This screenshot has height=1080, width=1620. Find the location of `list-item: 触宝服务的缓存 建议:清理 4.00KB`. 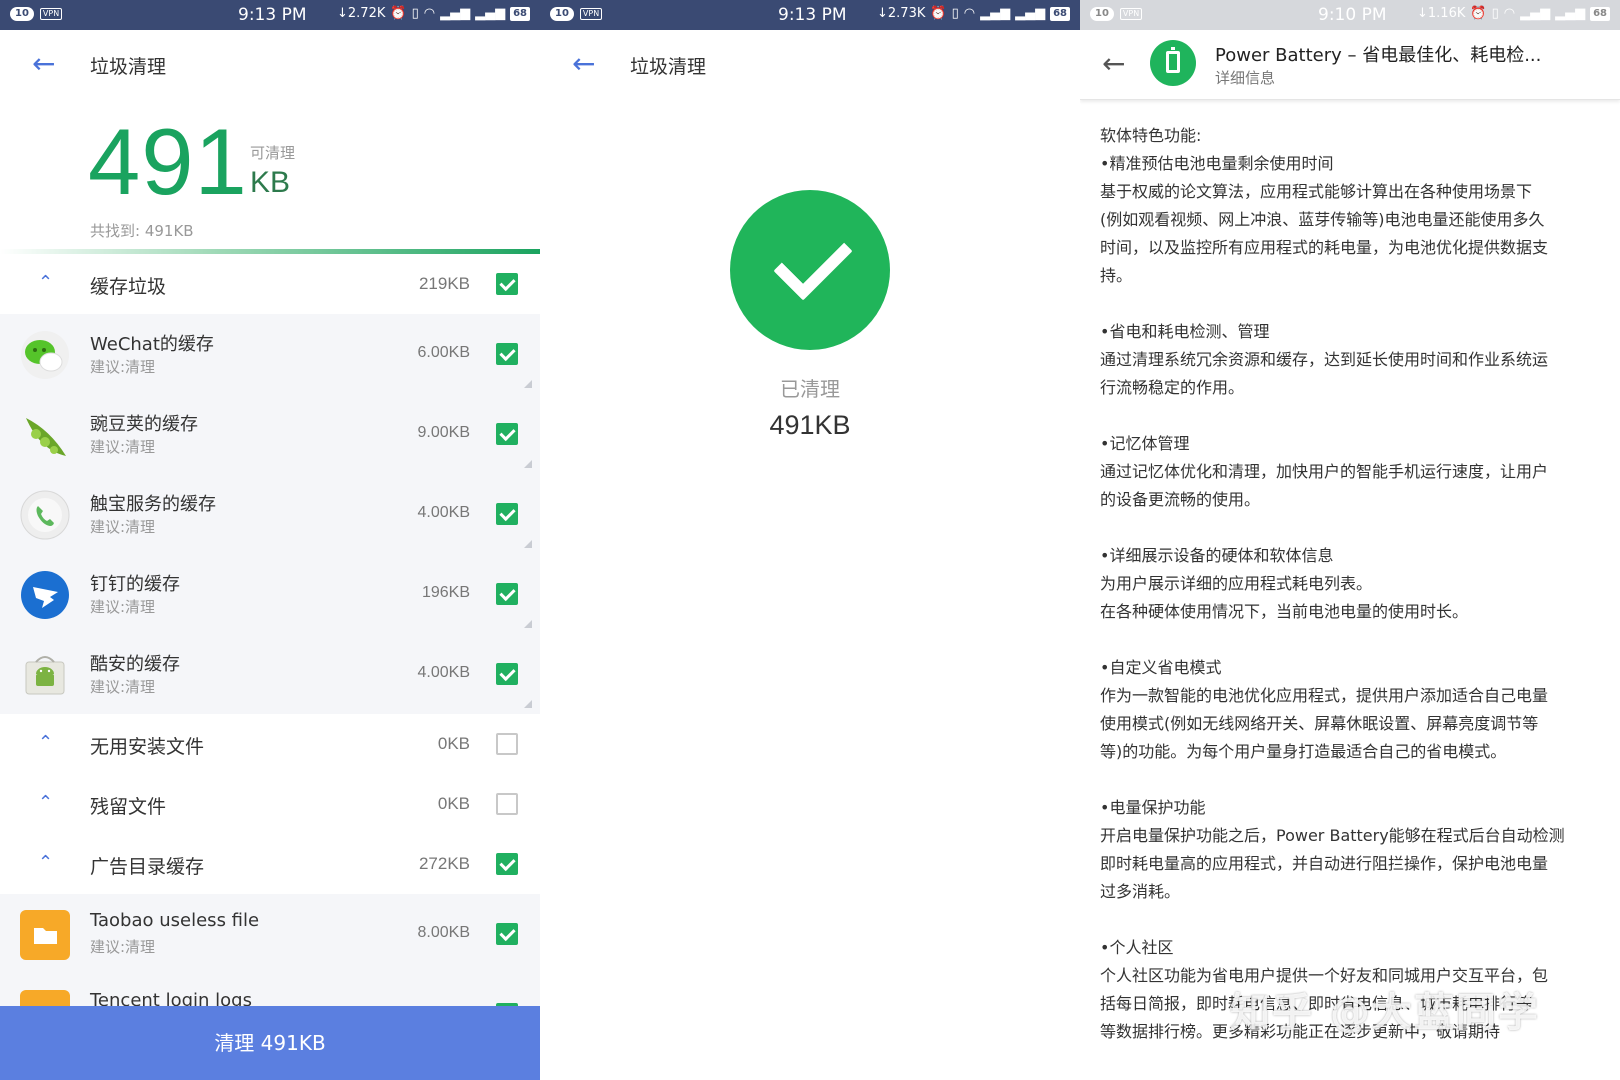

list-item: 触宝服务的缓存 建议:清理 4.00KB is located at coordinates (270, 514).